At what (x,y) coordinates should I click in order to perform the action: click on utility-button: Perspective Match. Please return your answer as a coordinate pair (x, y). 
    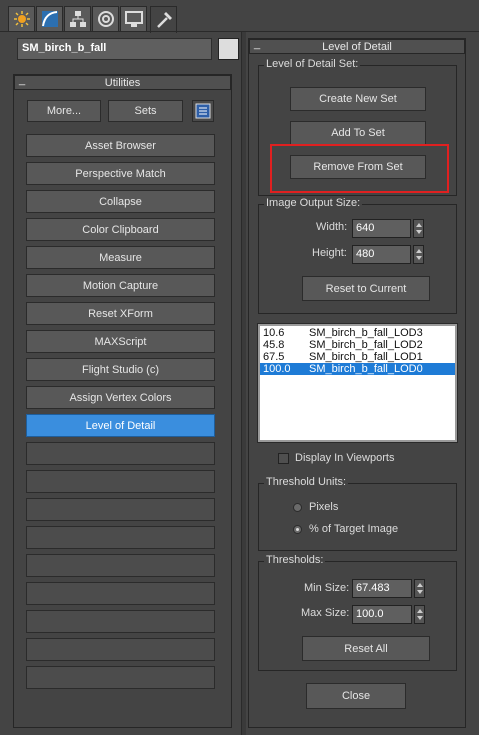
    Looking at the image, I should click on (120, 173).